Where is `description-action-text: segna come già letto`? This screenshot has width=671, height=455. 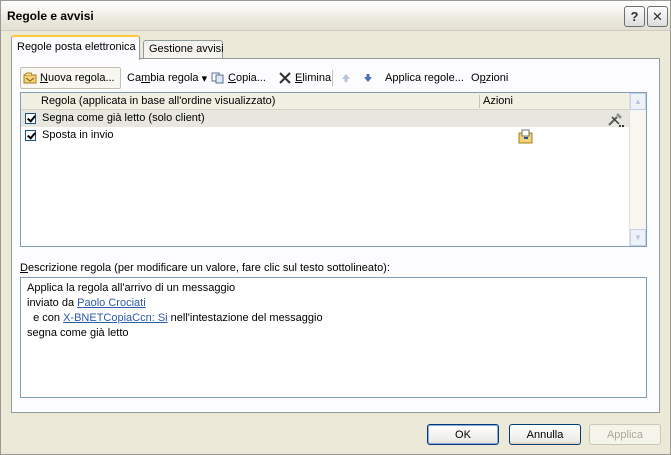 description-action-text: segna come già letto is located at coordinates (78, 333).